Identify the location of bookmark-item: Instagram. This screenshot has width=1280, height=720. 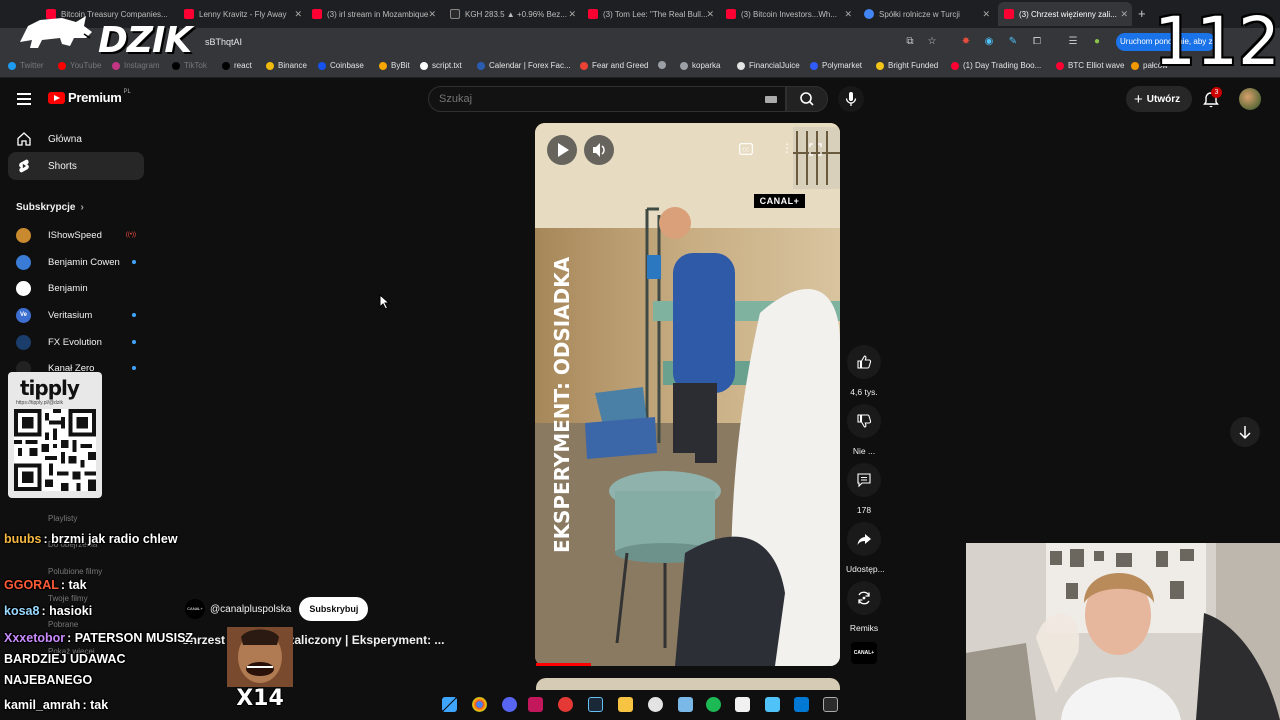
(136, 65).